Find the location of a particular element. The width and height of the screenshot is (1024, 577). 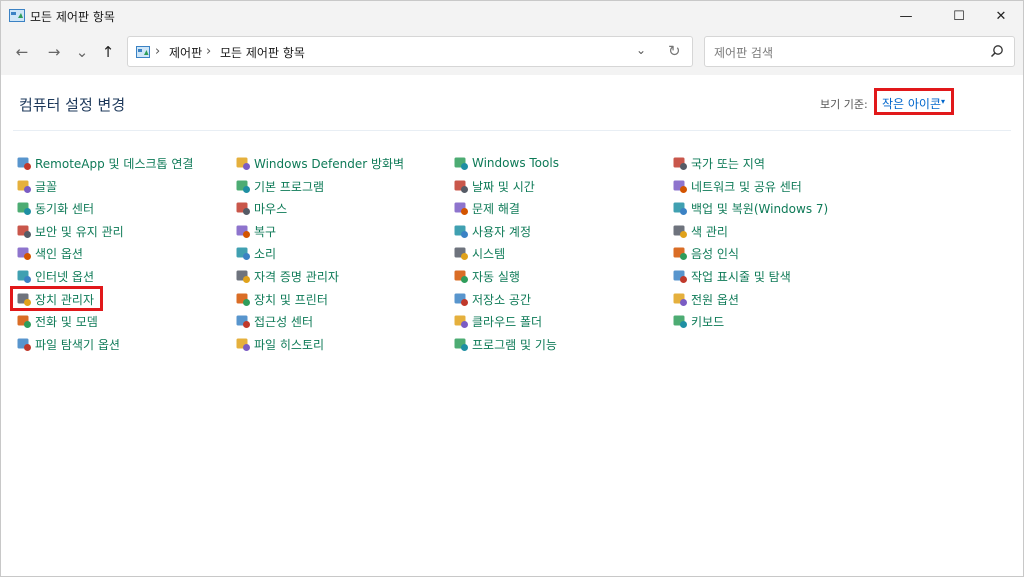

control-panel-item: 네트워크 및 공유 센터 is located at coordinates (737, 186).